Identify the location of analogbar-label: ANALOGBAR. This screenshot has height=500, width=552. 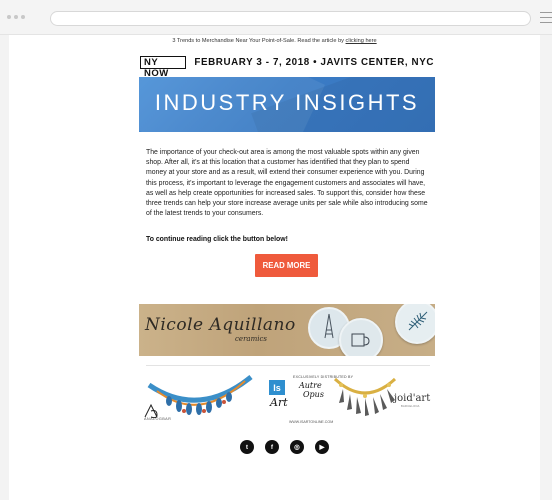
(158, 419).